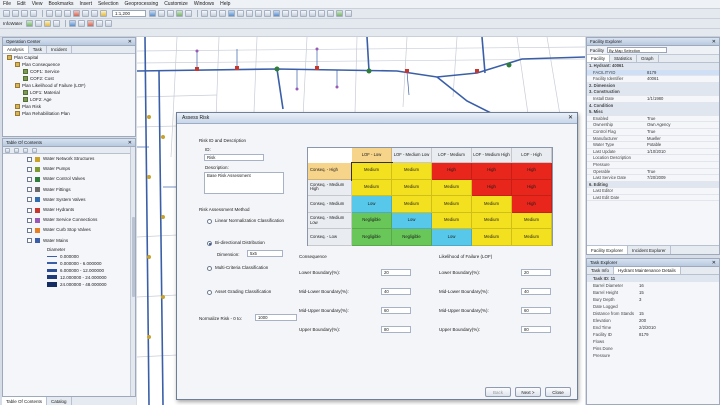 The image size is (720, 405). What do you see at coordinates (69, 190) in the screenshot?
I see `layer-item: Water Fittings` at bounding box center [69, 190].